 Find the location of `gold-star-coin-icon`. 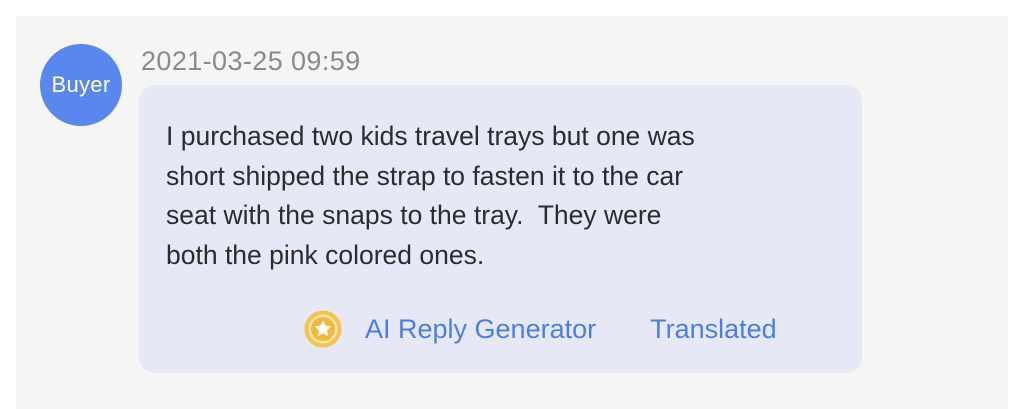

gold-star-coin-icon is located at coordinates (323, 329).